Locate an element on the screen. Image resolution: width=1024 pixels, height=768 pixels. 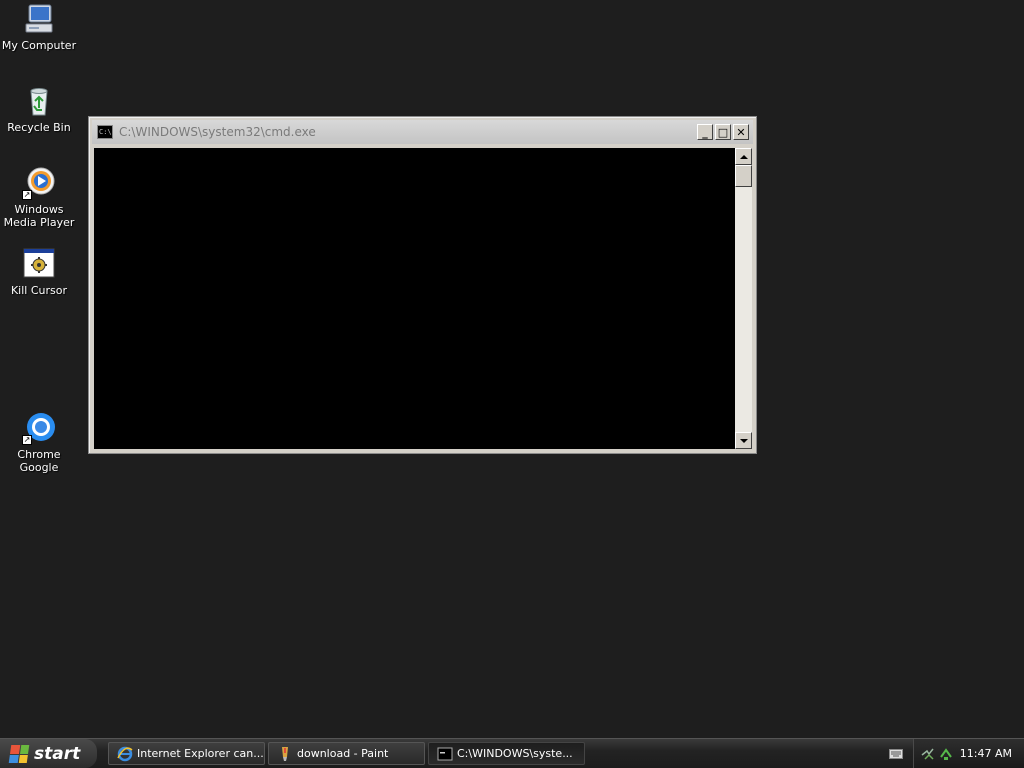
task-label: download - Paint is located at coordinates (343, 753).